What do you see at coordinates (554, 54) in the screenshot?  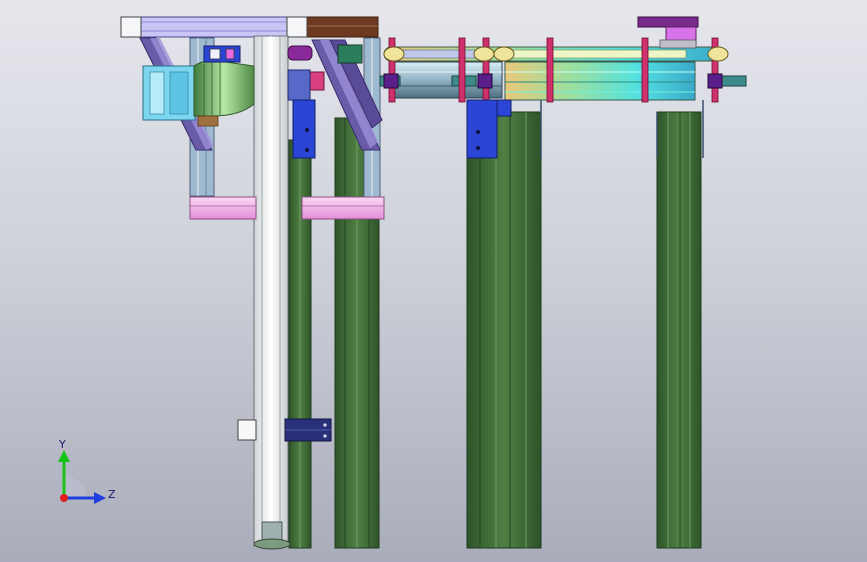 I see `conveyor-upper-rail` at bounding box center [554, 54].